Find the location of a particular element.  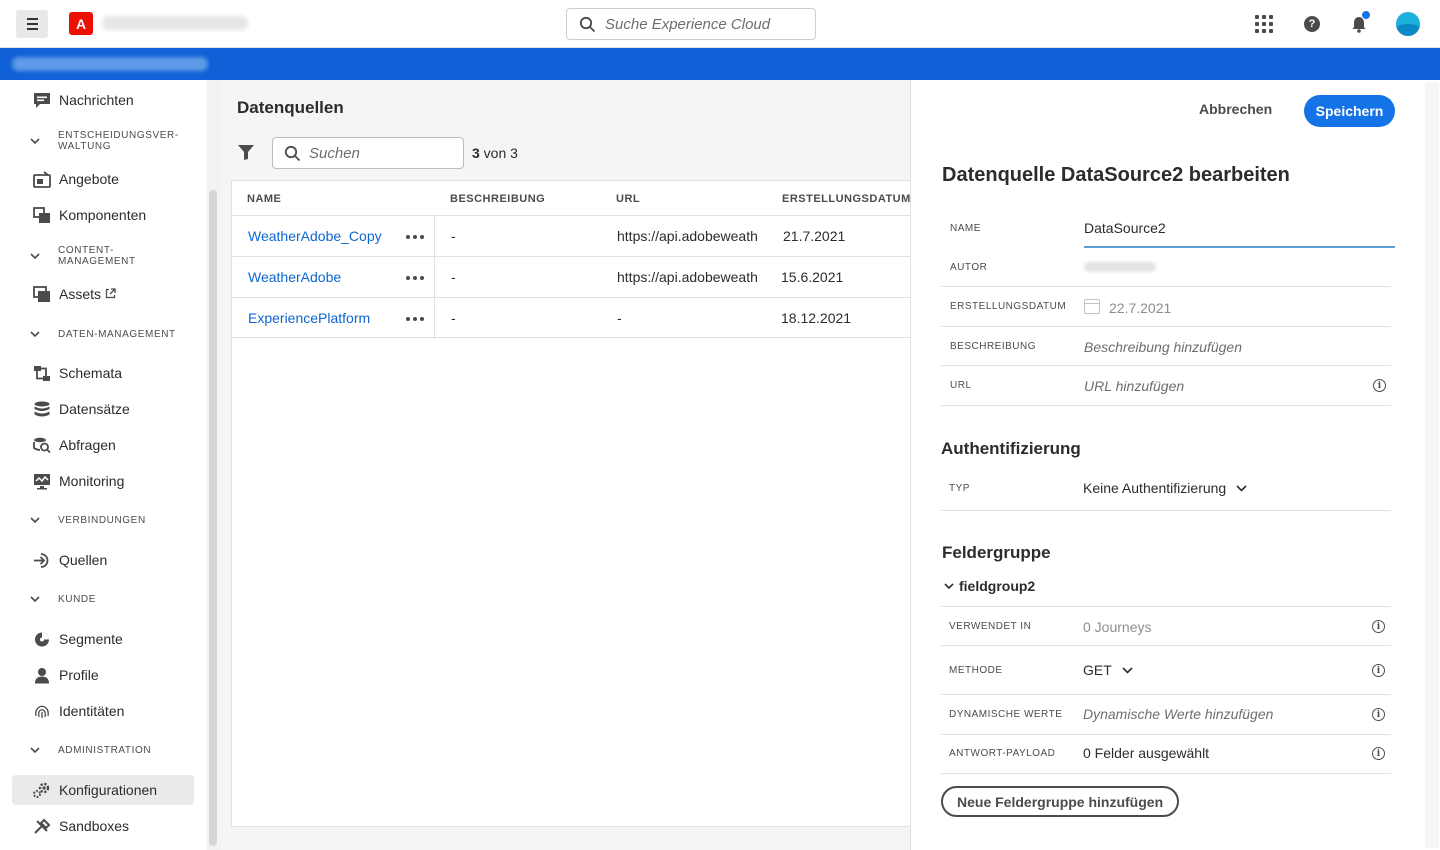

panel-scroll-track is located at coordinates (1432, 465).